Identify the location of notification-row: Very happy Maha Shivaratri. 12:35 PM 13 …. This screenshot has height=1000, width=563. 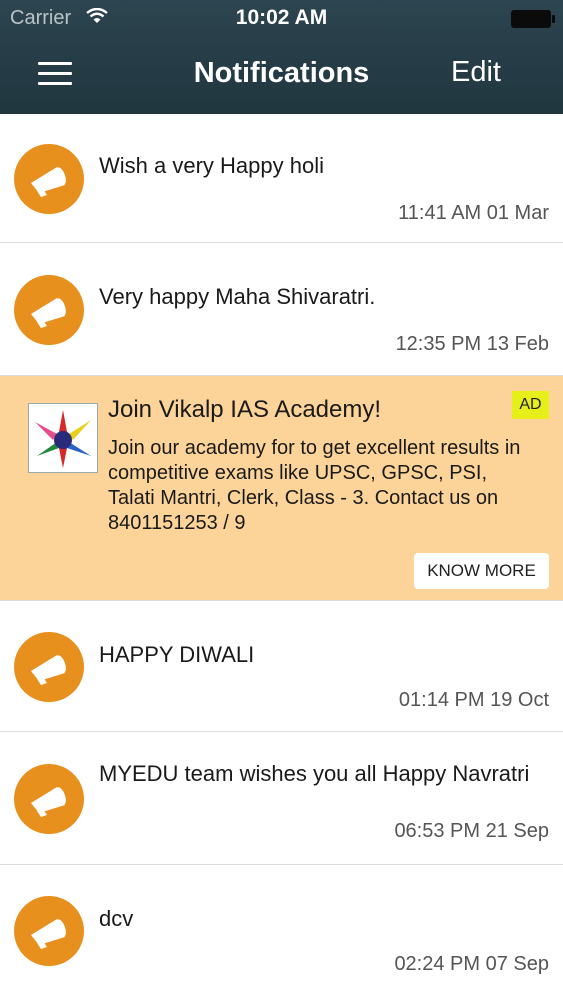
(281, 309).